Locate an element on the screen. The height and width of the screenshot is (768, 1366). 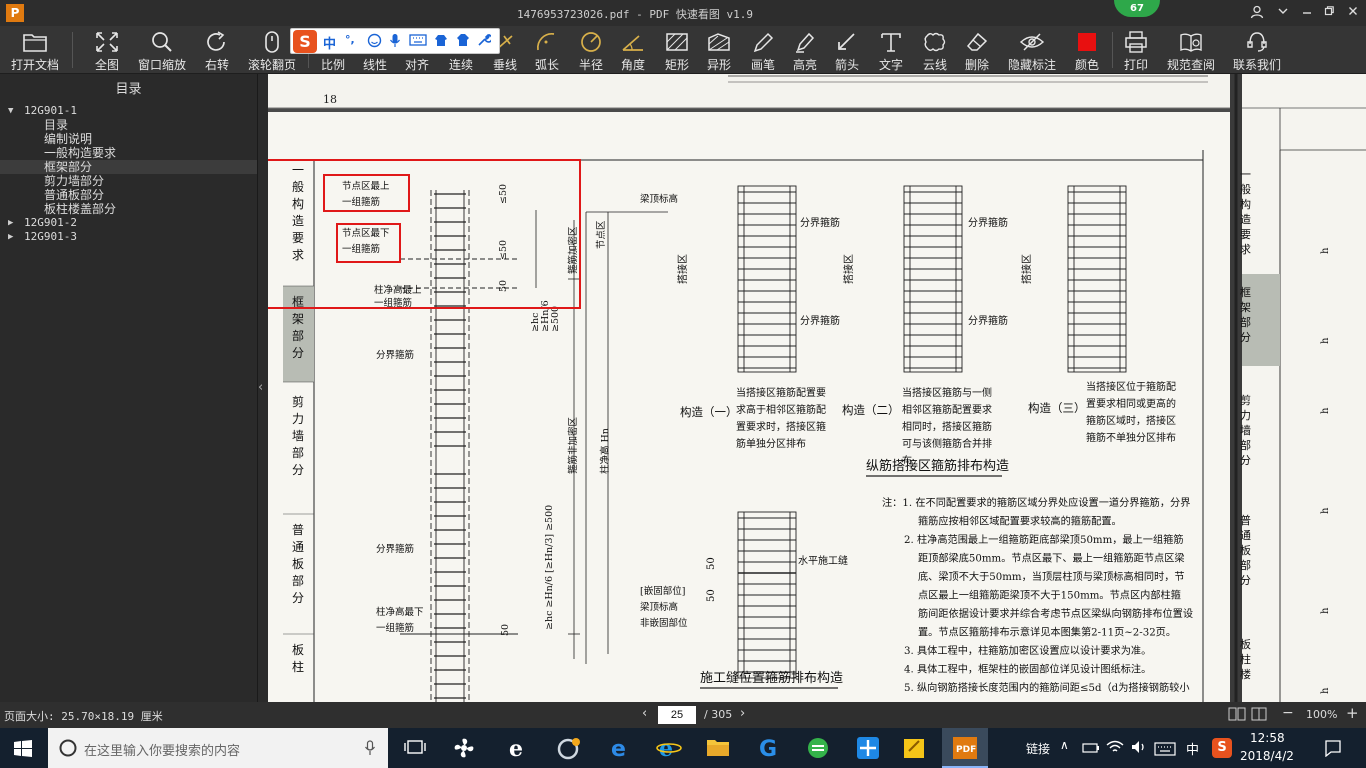
hide-annotations-button: 隐藏标注 is located at coordinates (1032, 50).